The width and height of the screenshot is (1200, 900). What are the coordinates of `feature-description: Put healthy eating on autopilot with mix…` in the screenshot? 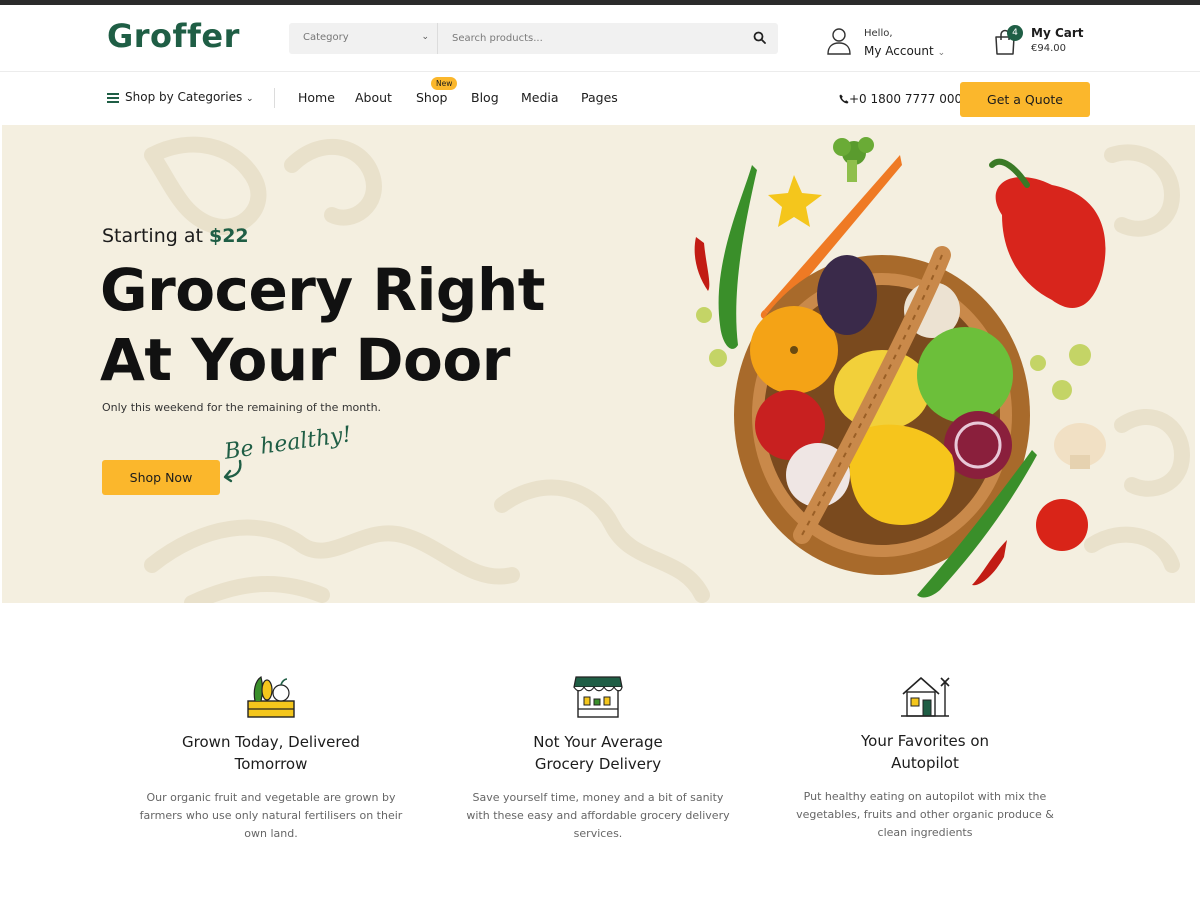 It's located at (925, 814).